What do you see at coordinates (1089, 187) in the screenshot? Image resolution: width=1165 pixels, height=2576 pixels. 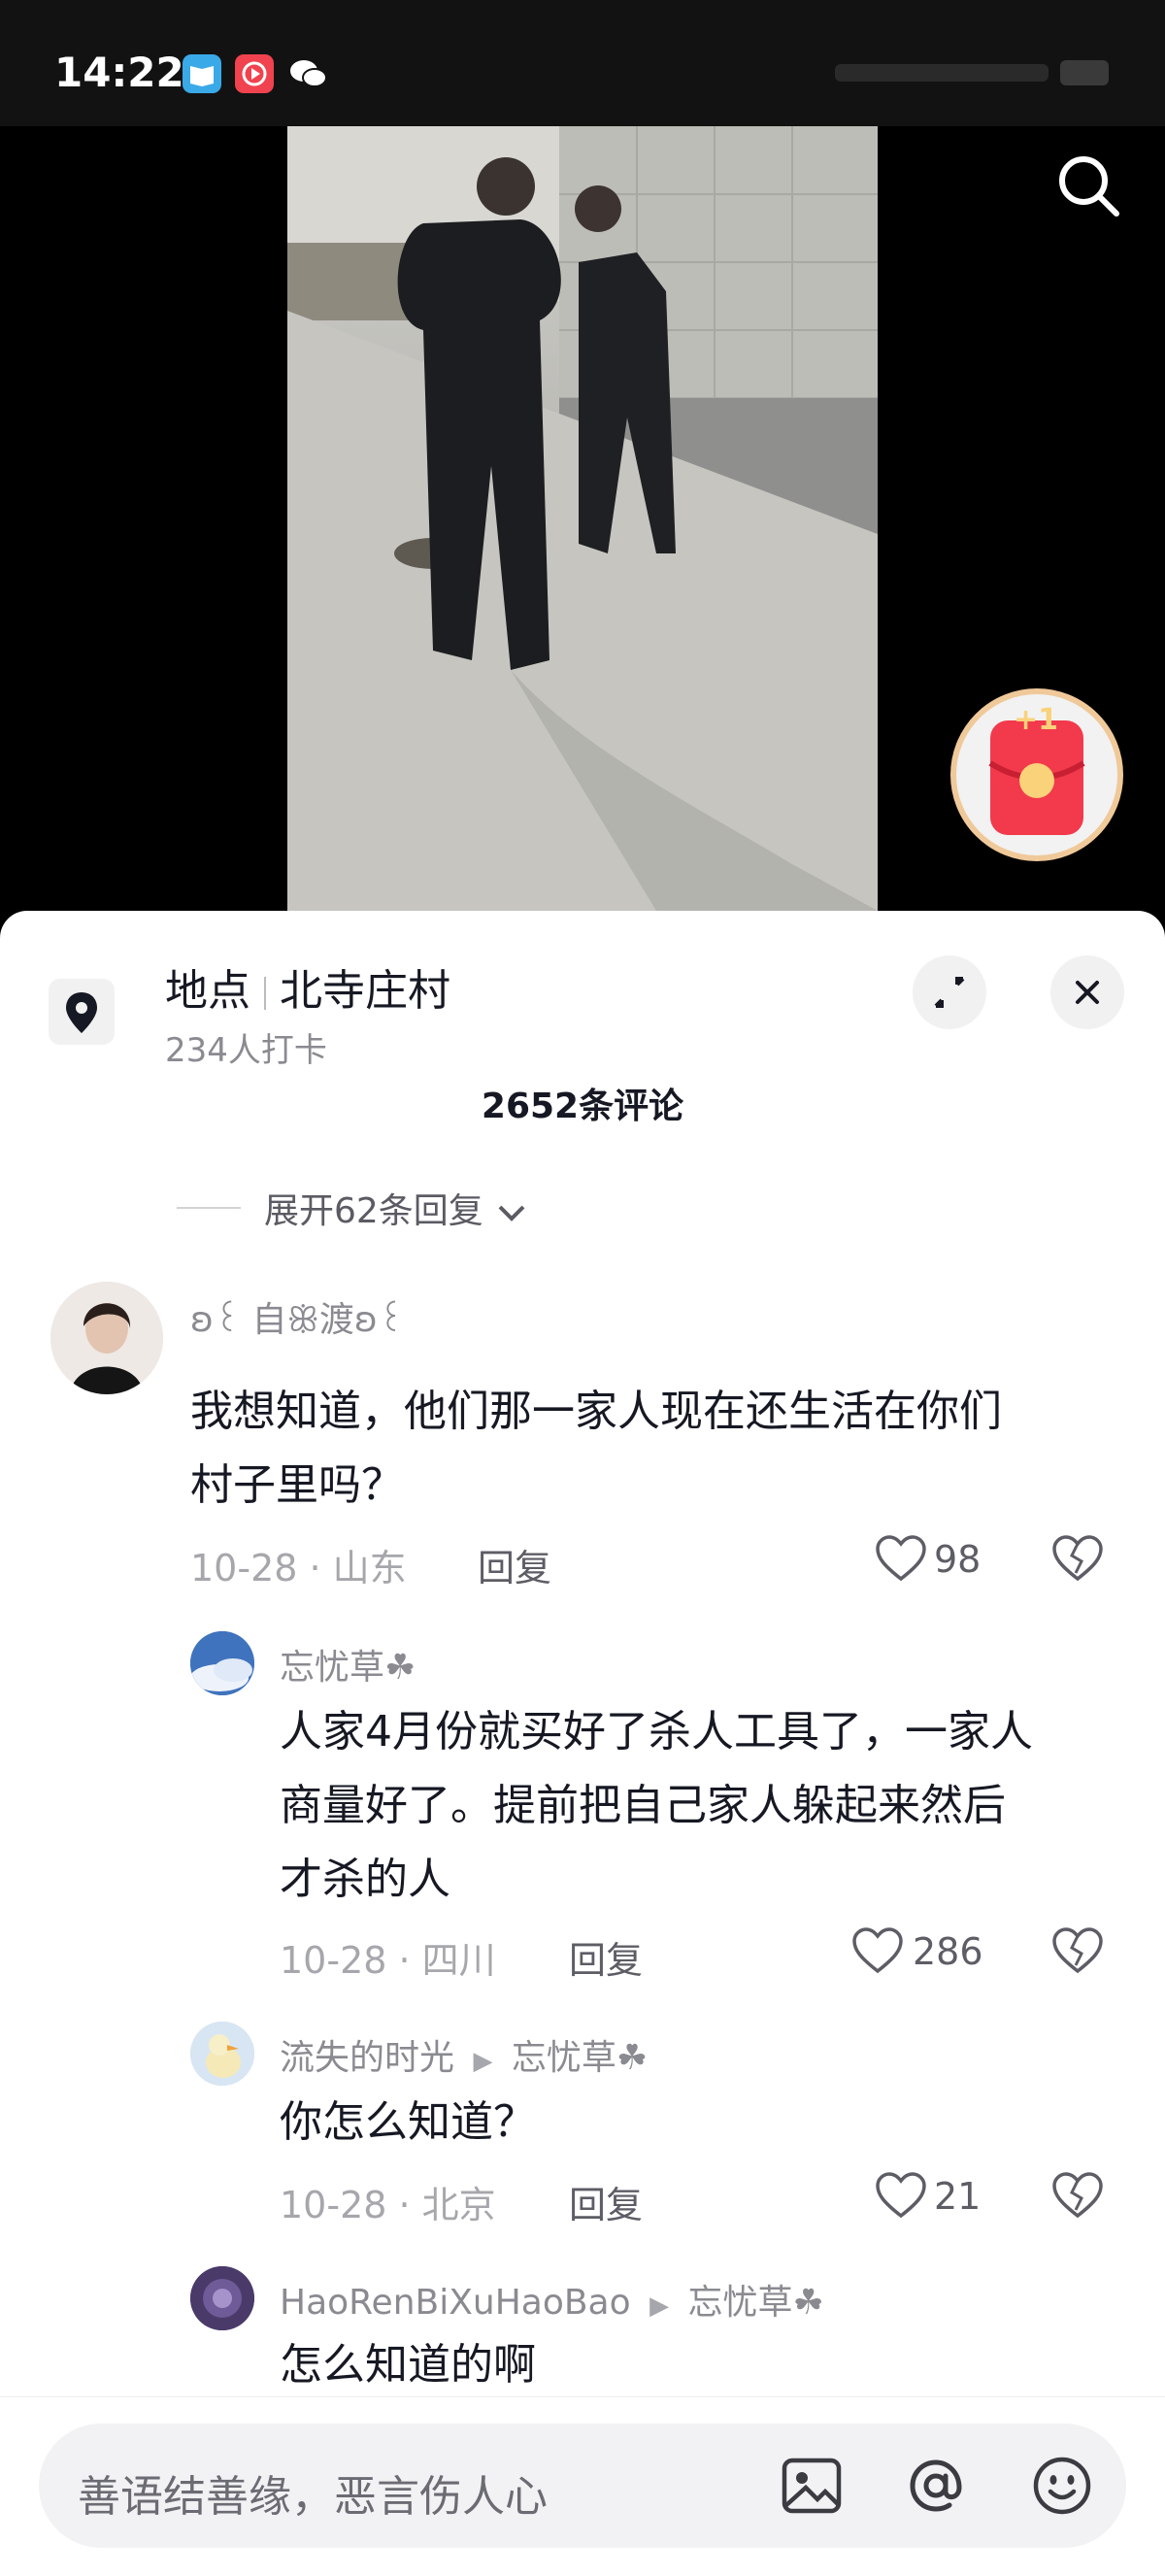 I see `search-icon` at bounding box center [1089, 187].